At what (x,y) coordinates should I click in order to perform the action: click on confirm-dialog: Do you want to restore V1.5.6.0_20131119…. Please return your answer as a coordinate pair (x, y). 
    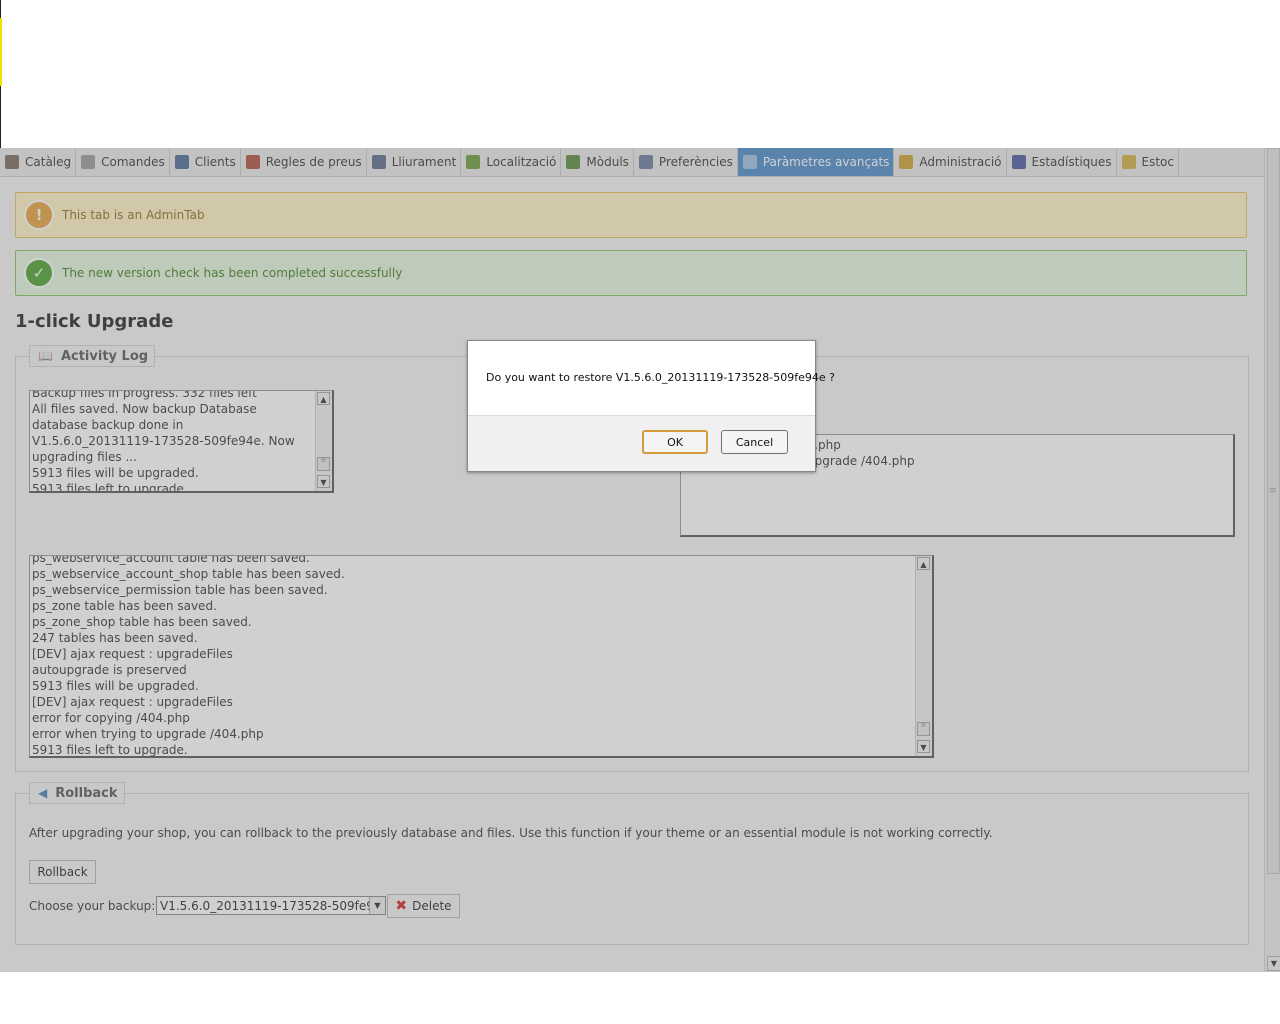
    Looking at the image, I should click on (651, 406).